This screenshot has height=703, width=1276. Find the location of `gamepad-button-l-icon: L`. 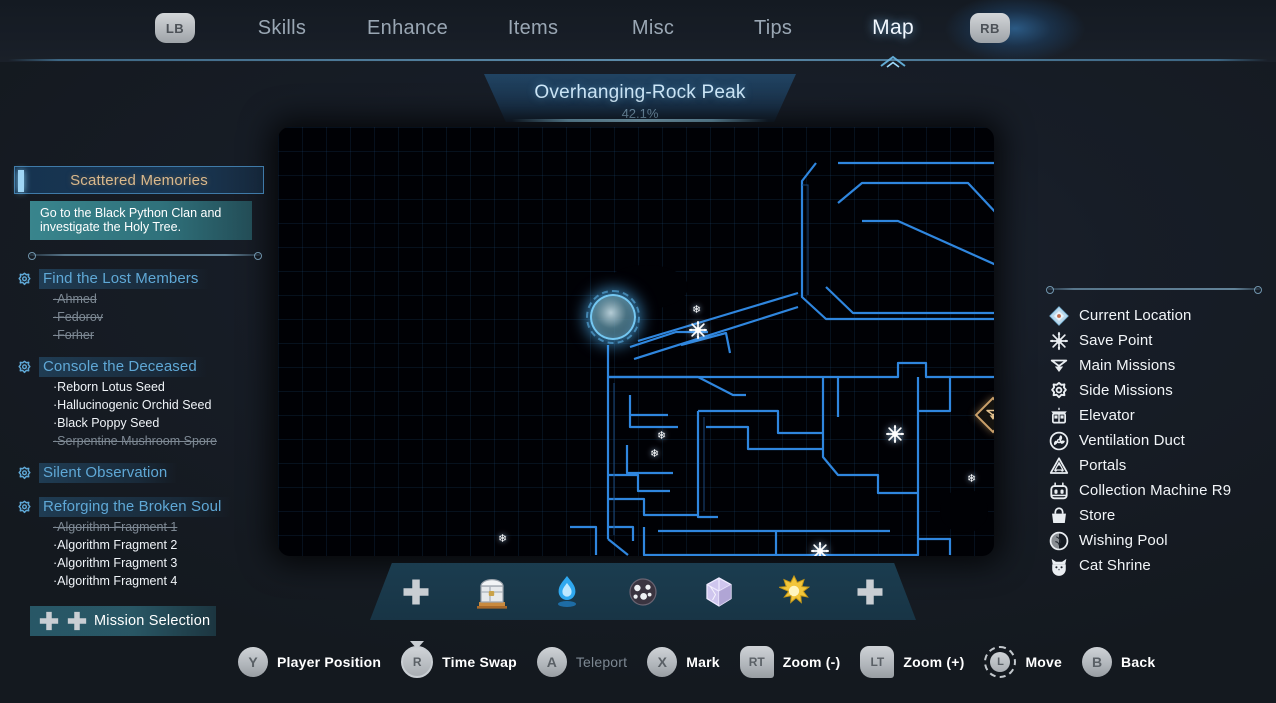

gamepad-button-l-icon: L is located at coordinates (1000, 662).